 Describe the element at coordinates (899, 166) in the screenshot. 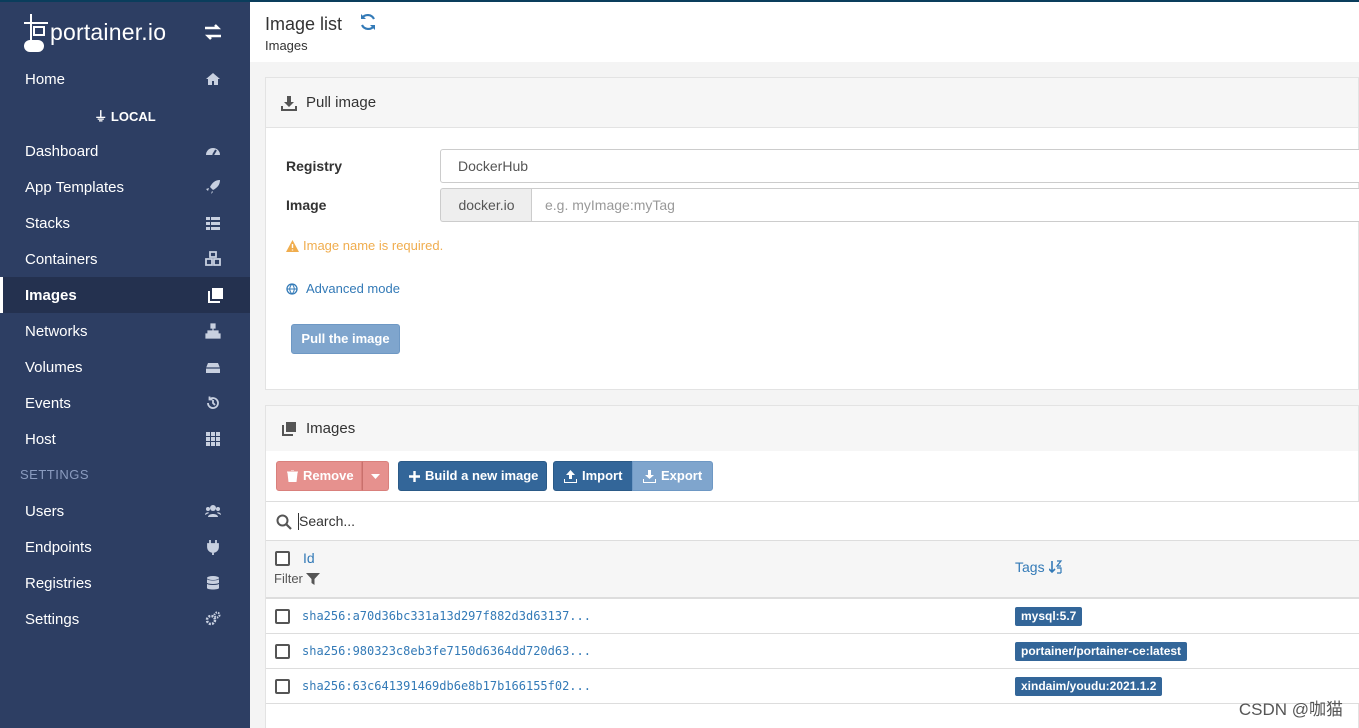

I see `registry-select: DockerHub` at that location.